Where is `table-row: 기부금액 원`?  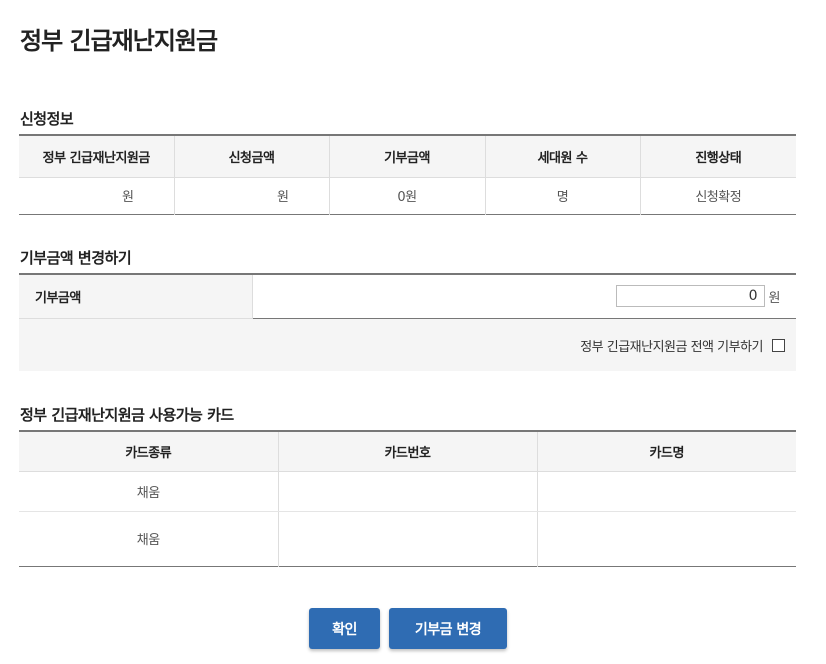
table-row: 기부금액 원 is located at coordinates (407, 296).